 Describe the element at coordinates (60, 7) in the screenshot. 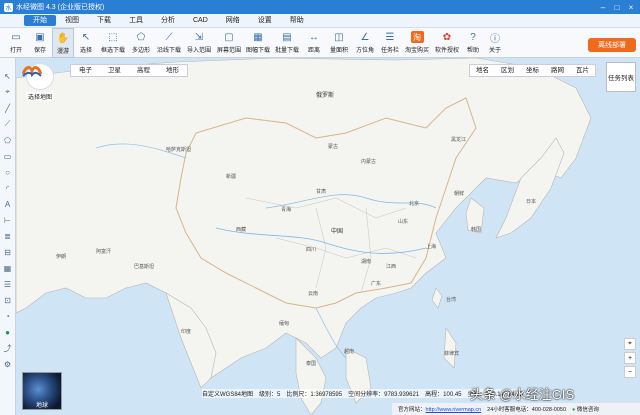

I see `window-title: 水经微图 4.3 (企业版已授权)` at that location.